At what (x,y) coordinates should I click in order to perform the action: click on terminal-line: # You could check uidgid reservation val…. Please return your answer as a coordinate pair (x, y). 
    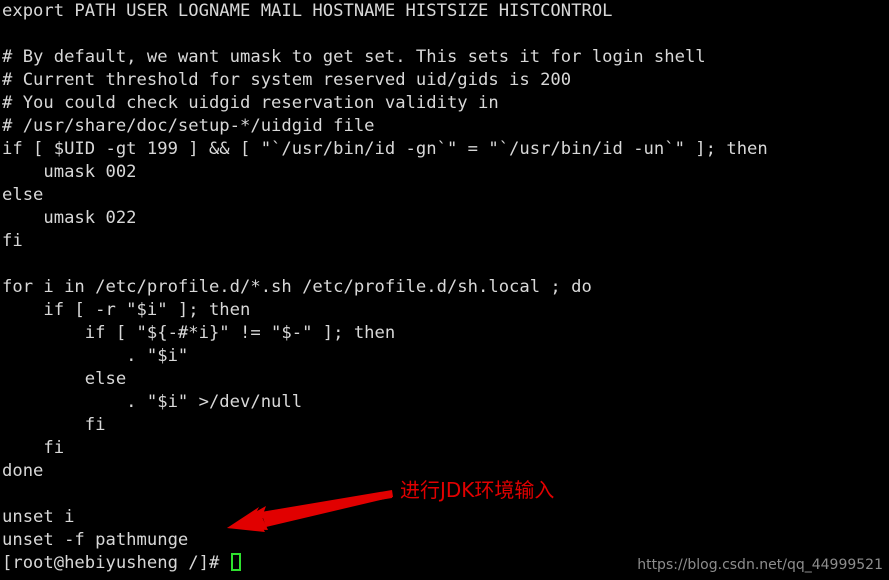
    Looking at the image, I should click on (250, 103).